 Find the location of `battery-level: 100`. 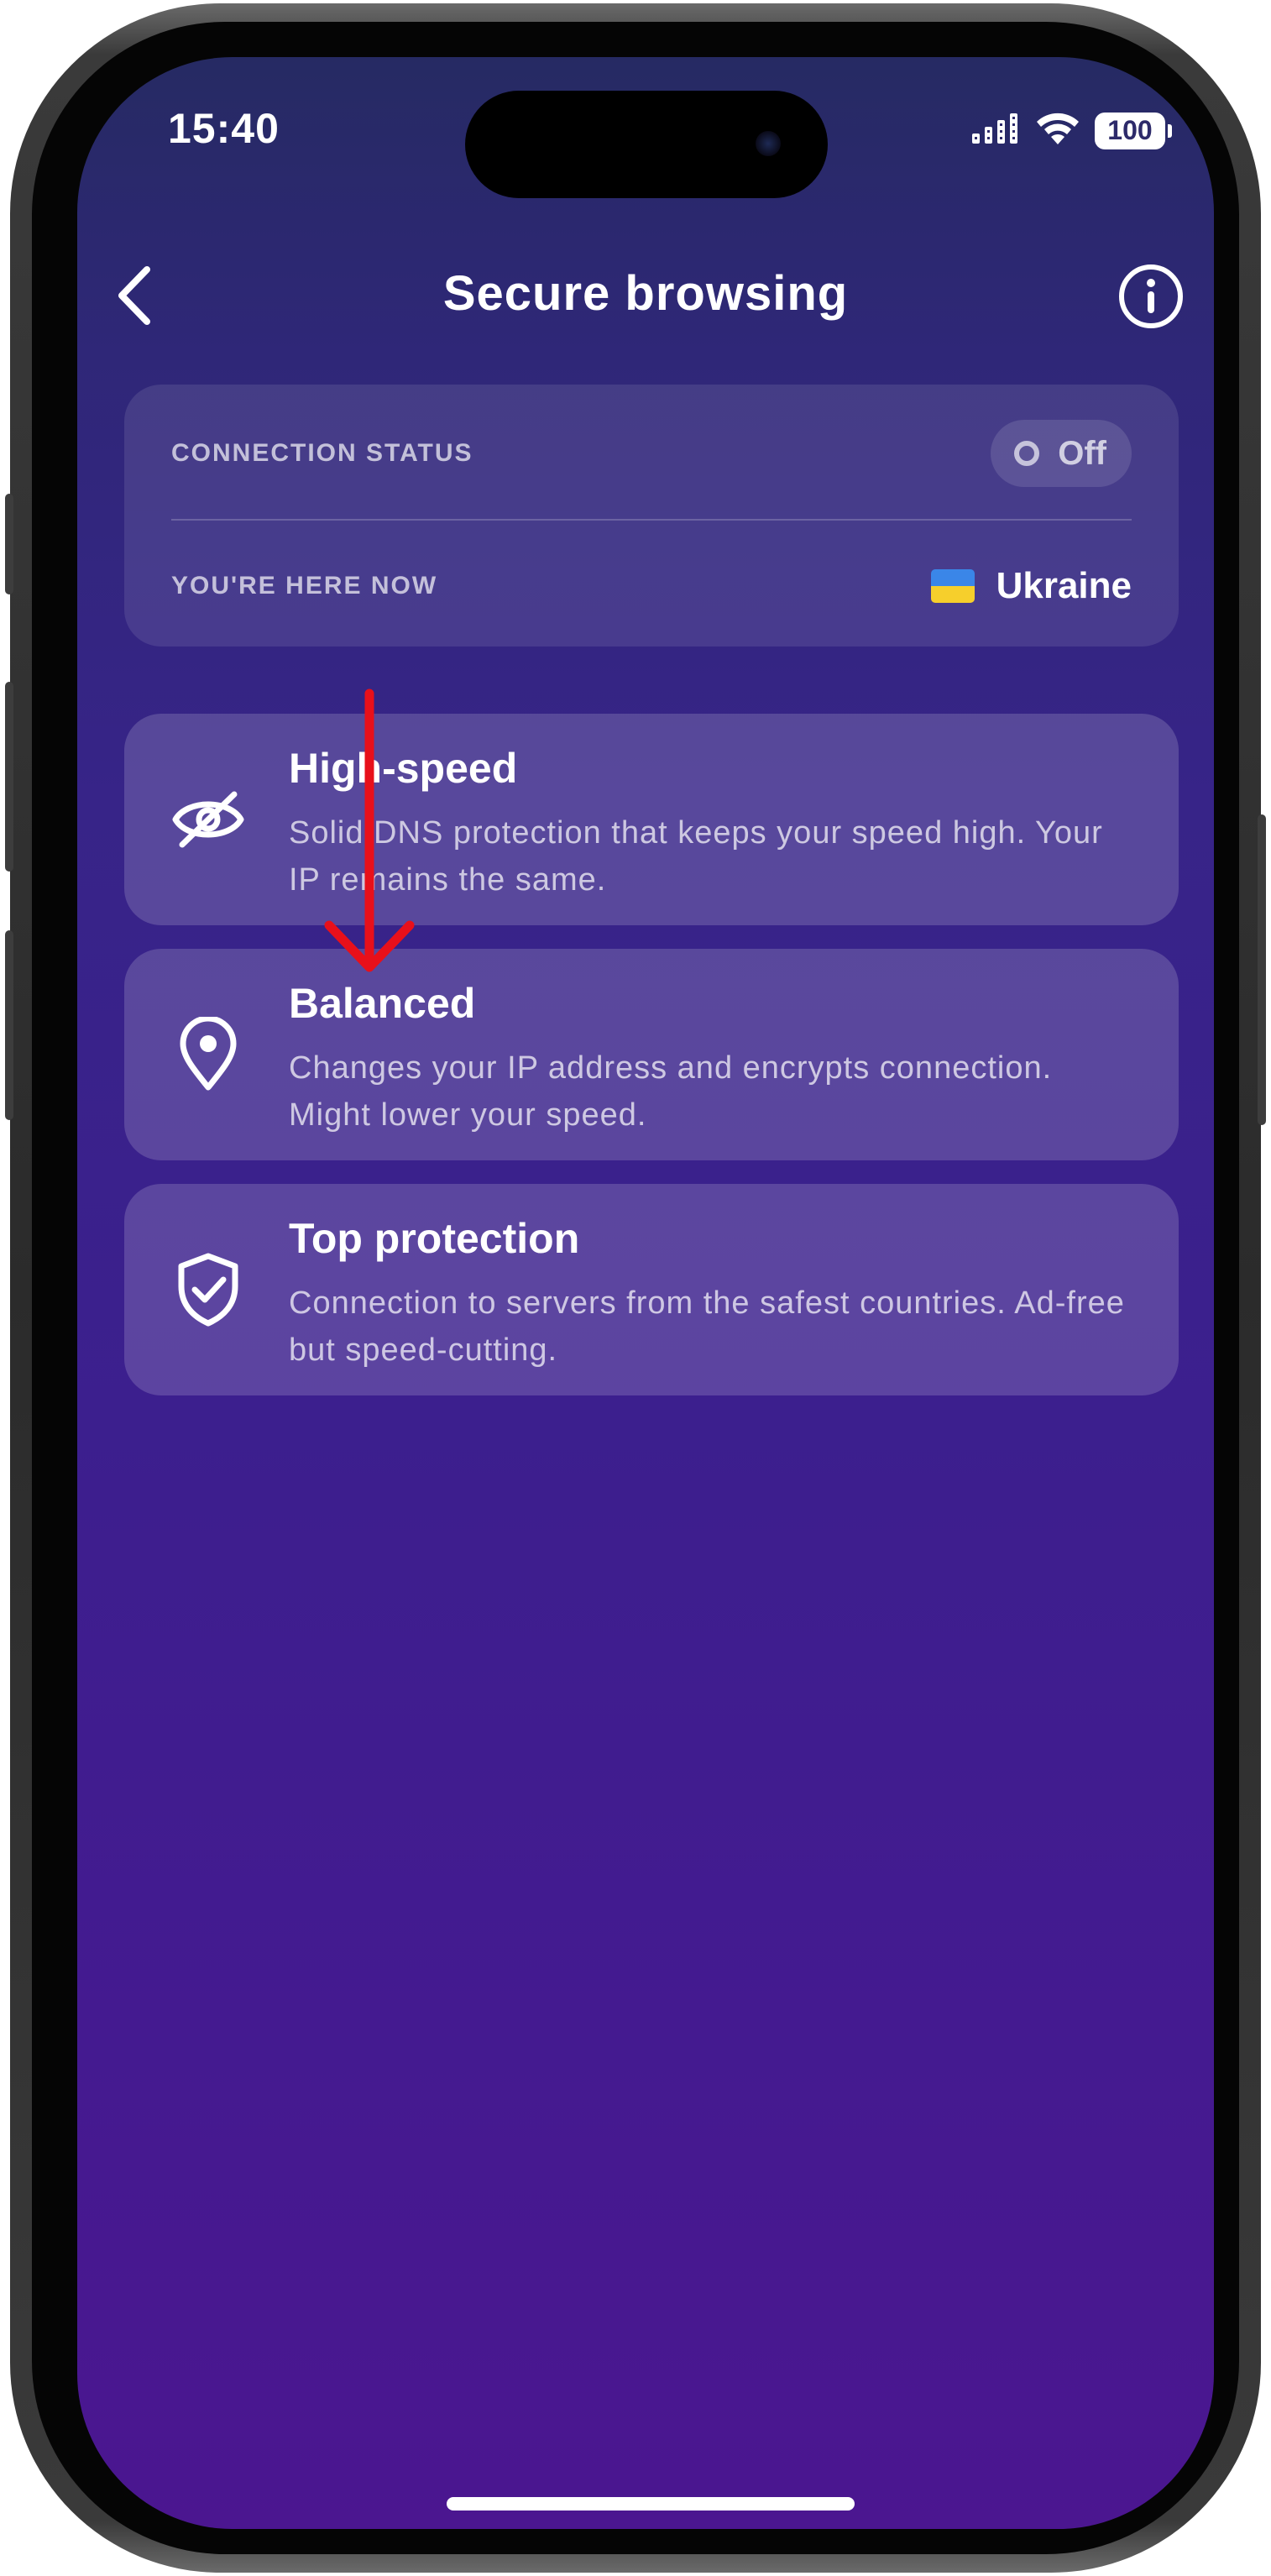

battery-level: 100 is located at coordinates (1130, 130).